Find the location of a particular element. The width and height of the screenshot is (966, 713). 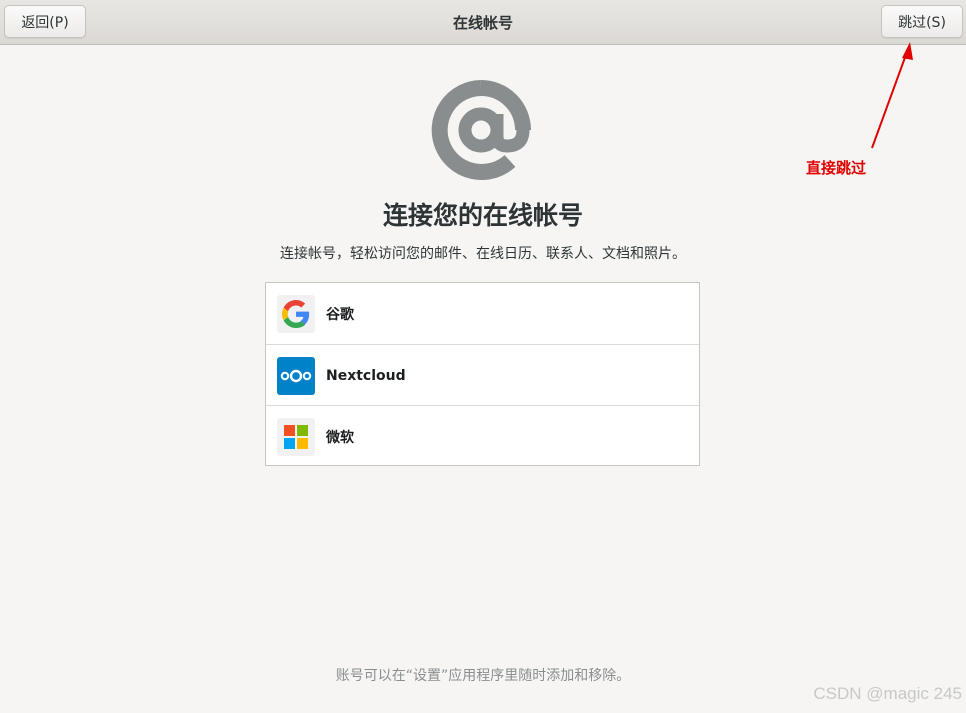

microsoft-icon is located at coordinates (296, 436).